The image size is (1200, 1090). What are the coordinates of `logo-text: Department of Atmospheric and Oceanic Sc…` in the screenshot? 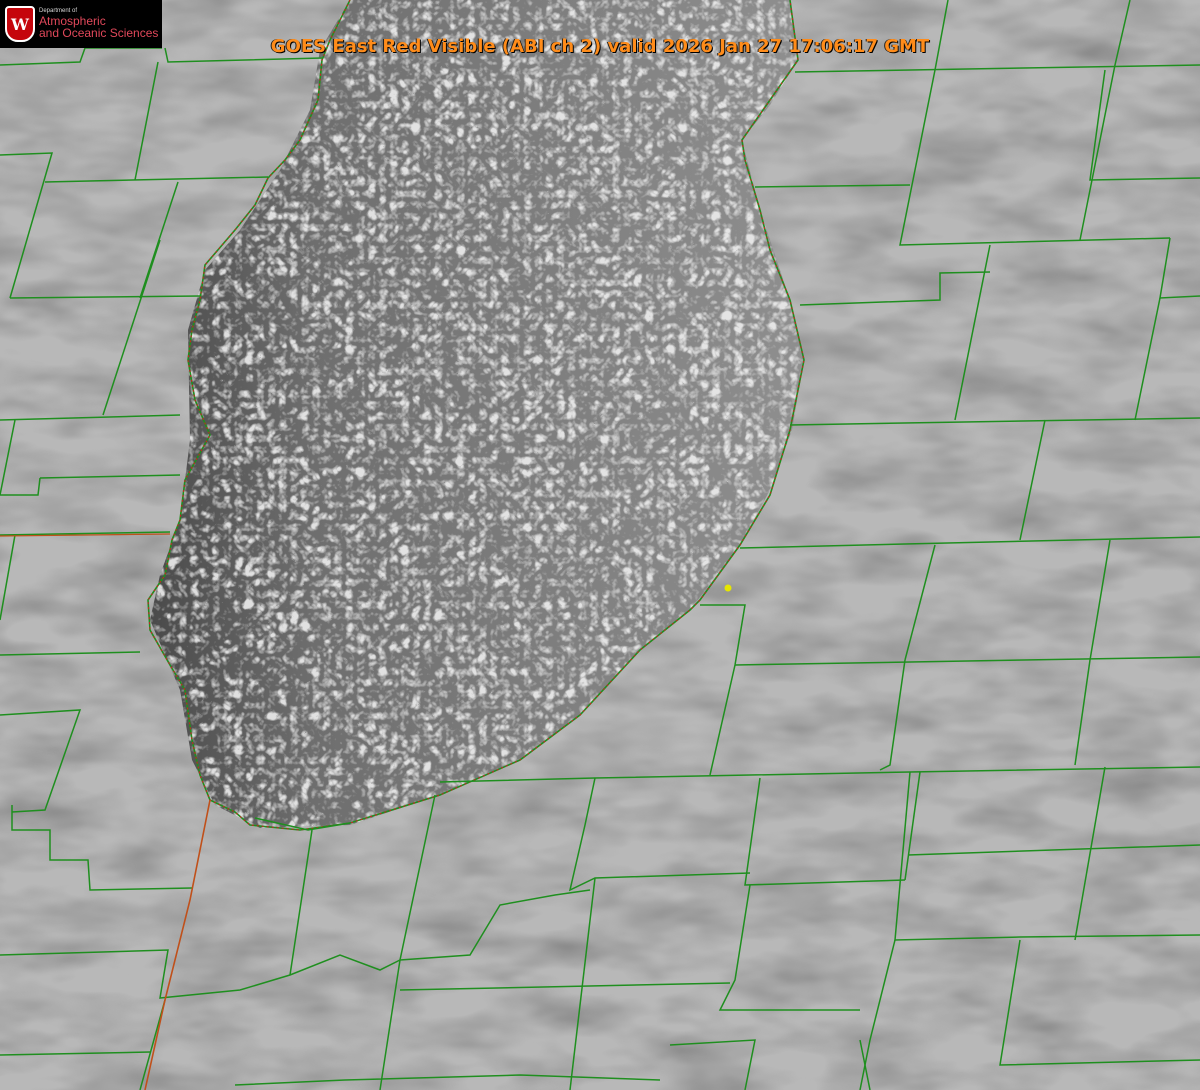 It's located at (99, 24).